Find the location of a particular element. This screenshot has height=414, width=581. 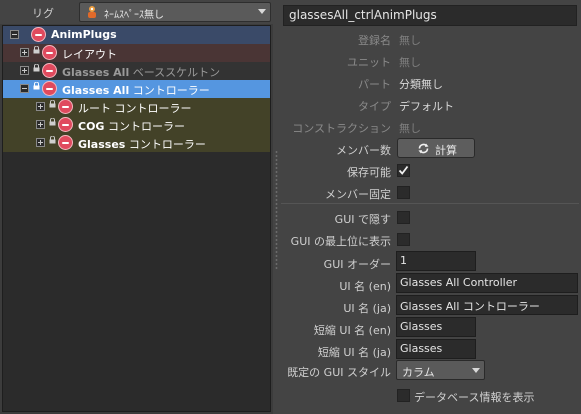

gui-style-value: カラム is located at coordinates (418, 372).